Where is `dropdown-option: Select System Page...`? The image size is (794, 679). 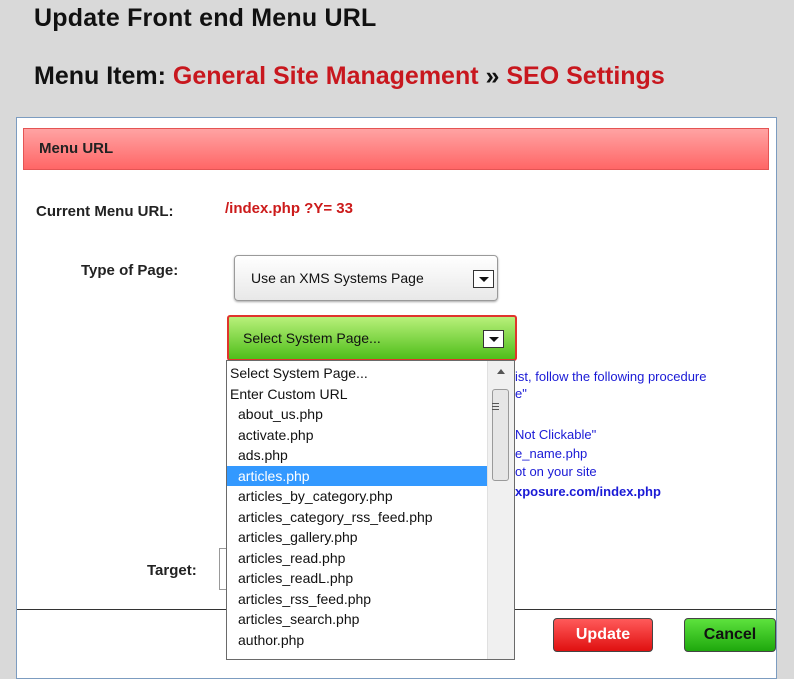 dropdown-option: Select System Page... is located at coordinates (357, 373).